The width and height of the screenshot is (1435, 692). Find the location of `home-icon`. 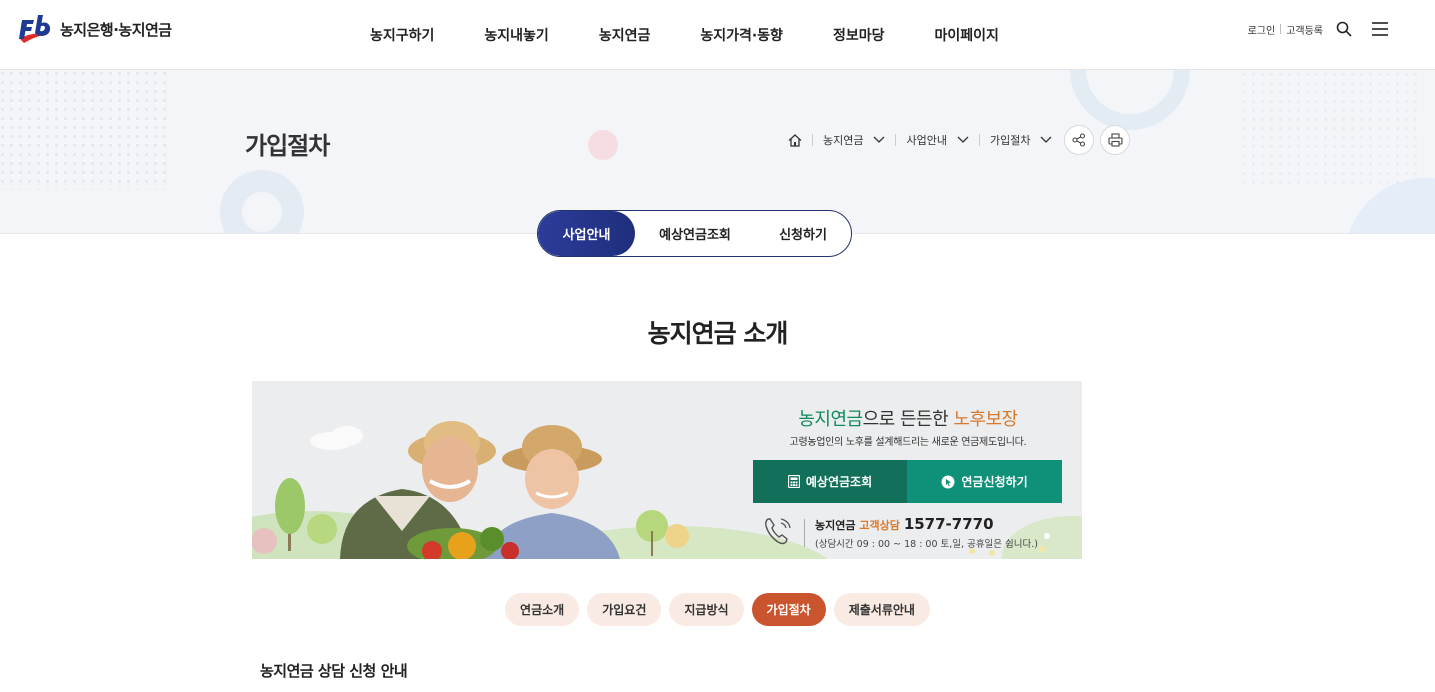

home-icon is located at coordinates (795, 140).